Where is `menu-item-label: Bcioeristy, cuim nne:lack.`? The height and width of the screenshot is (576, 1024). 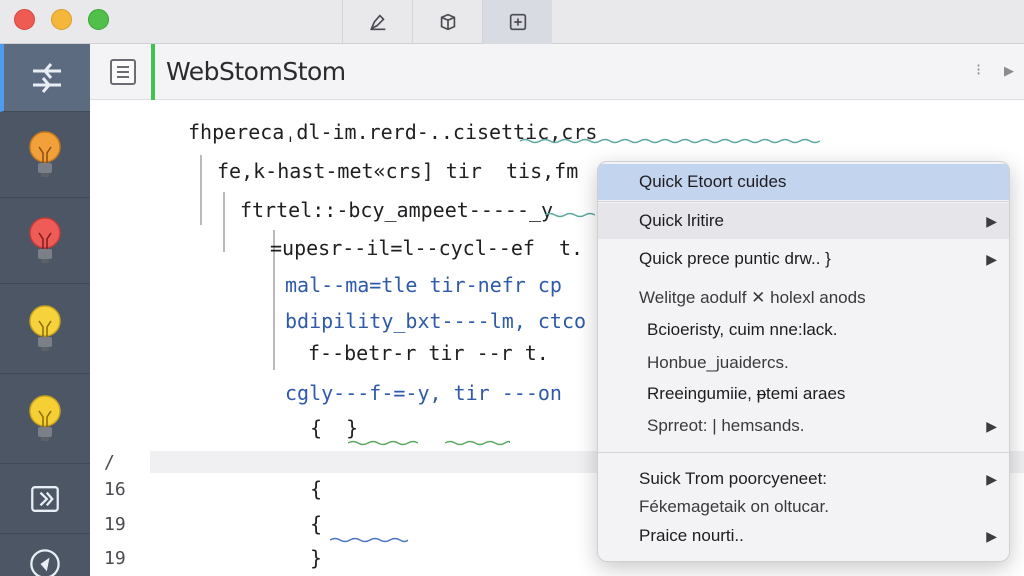
menu-item-label: Bcioeristy, cuim nne:lack. is located at coordinates (742, 329).